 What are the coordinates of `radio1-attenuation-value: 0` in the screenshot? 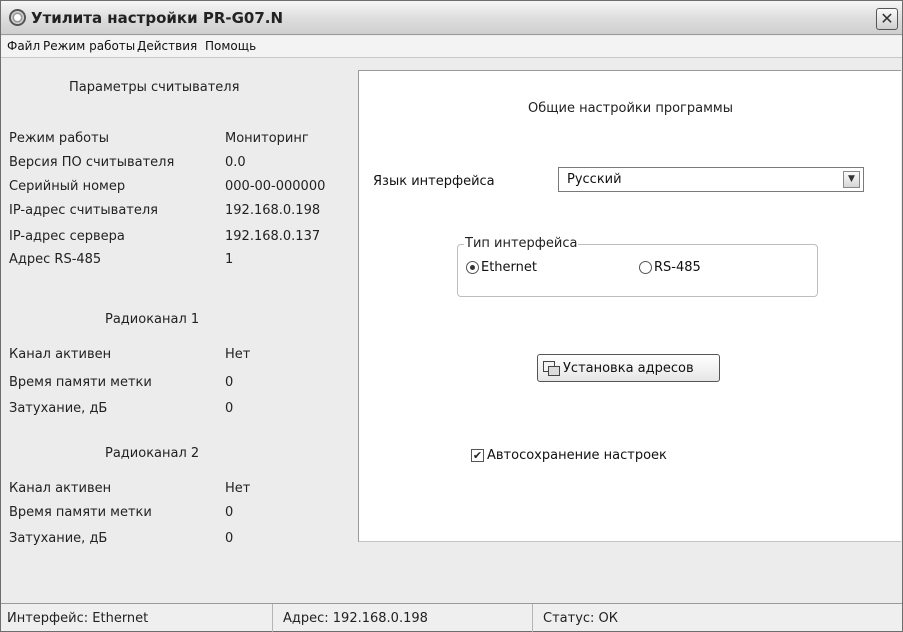 It's located at (229, 408).